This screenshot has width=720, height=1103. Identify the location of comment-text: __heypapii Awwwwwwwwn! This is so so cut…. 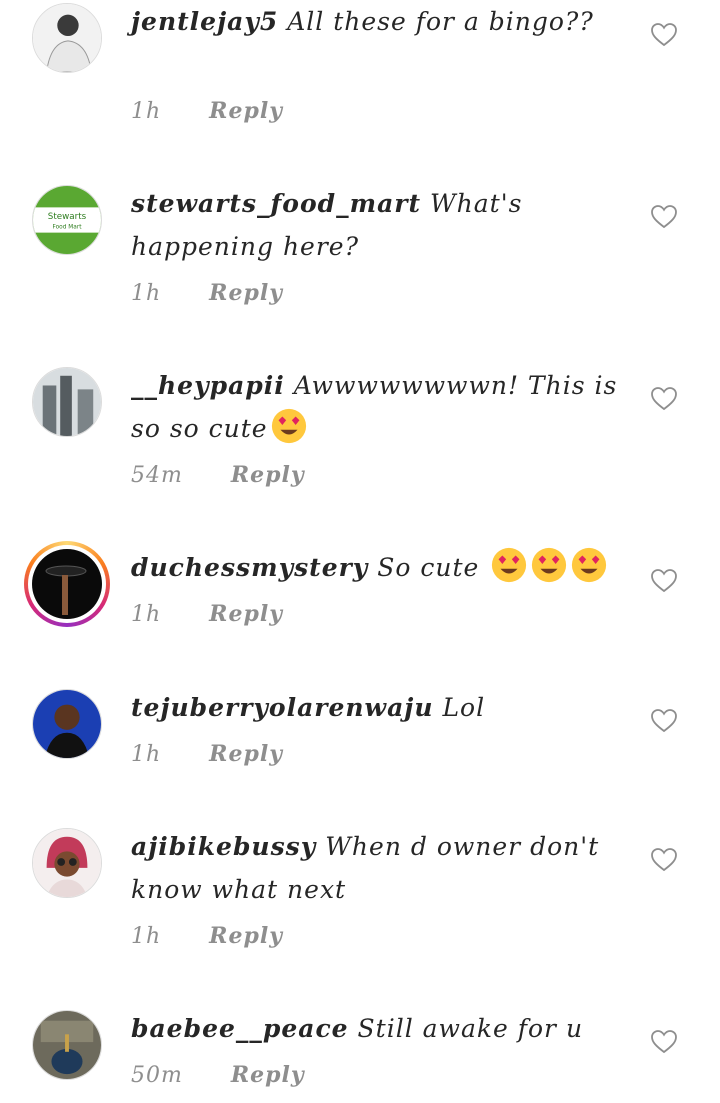
(378, 407).